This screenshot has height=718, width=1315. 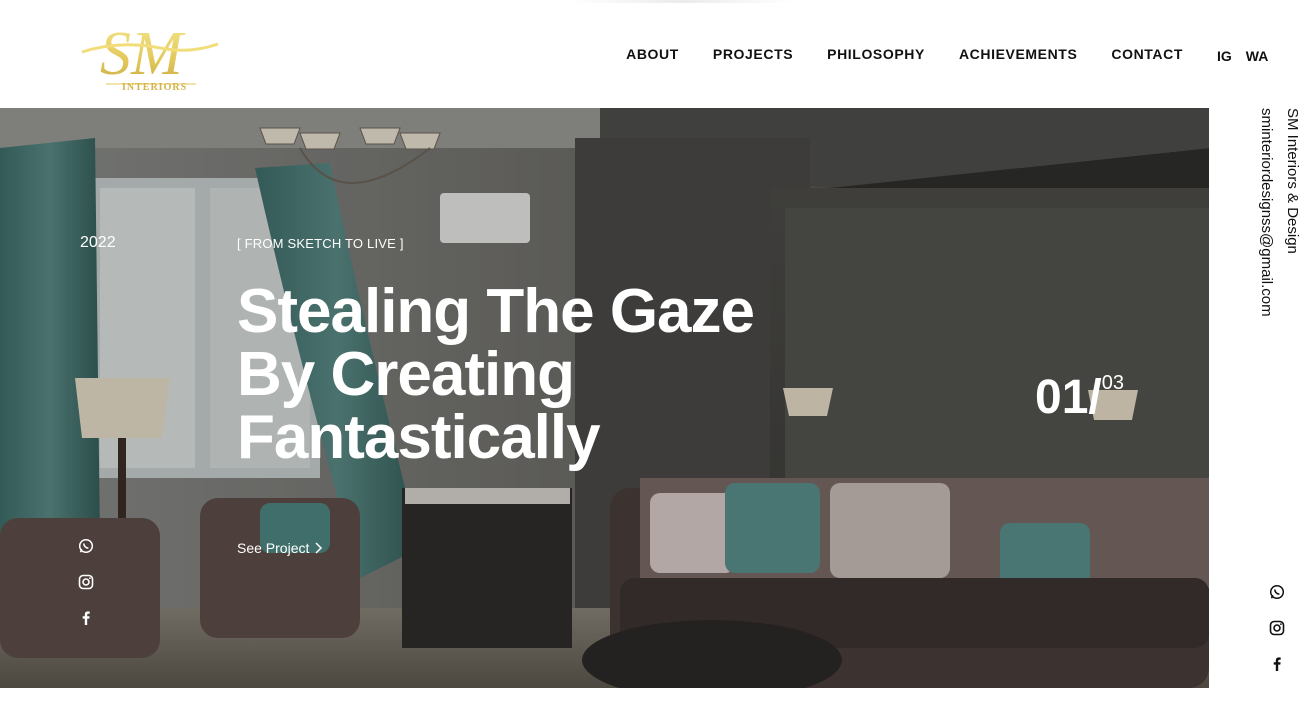 What do you see at coordinates (1257, 56) in the screenshot?
I see `nav-whatsapp-link: WA` at bounding box center [1257, 56].